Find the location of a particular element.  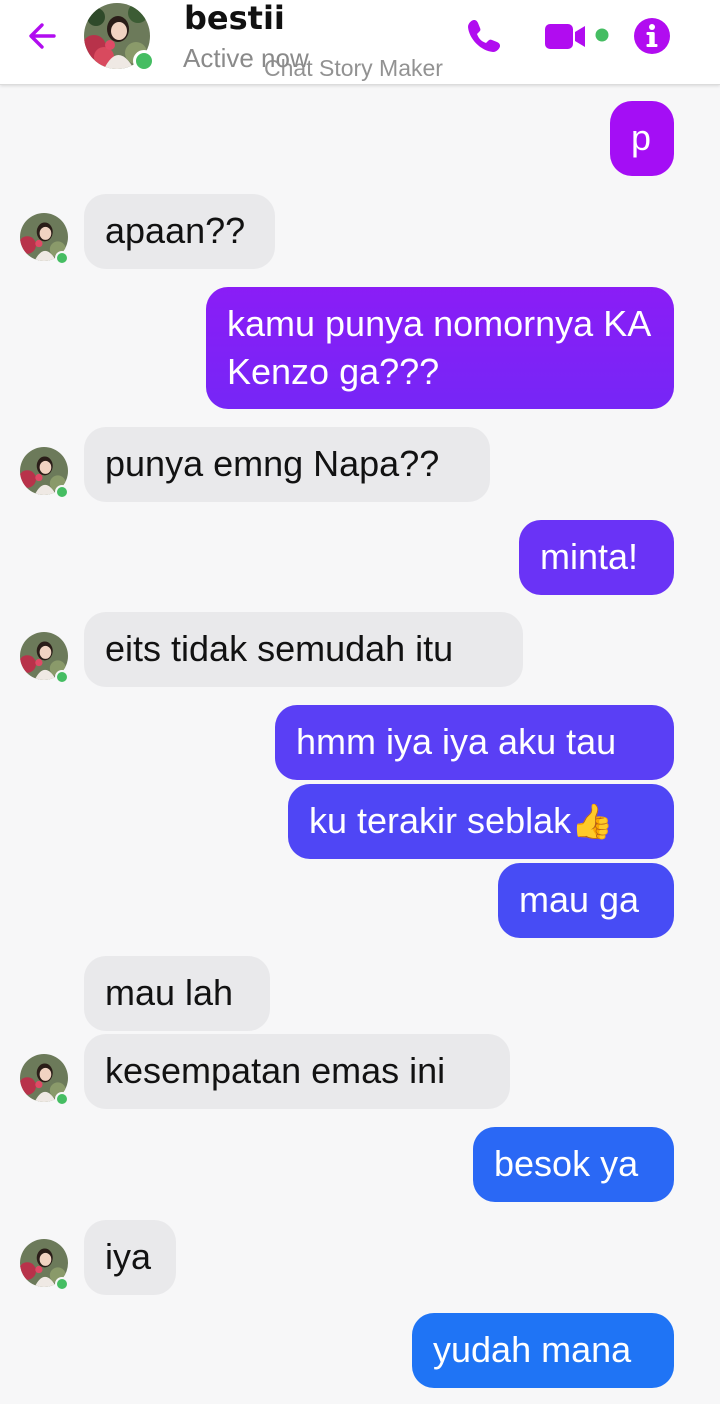

received-message-bubble: apaan?? is located at coordinates (179, 231).